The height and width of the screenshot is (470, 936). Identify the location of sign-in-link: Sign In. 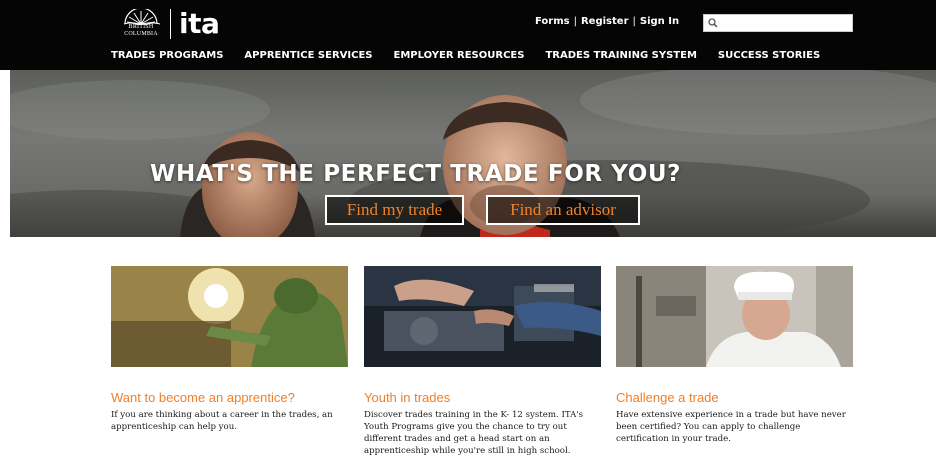
(659, 21).